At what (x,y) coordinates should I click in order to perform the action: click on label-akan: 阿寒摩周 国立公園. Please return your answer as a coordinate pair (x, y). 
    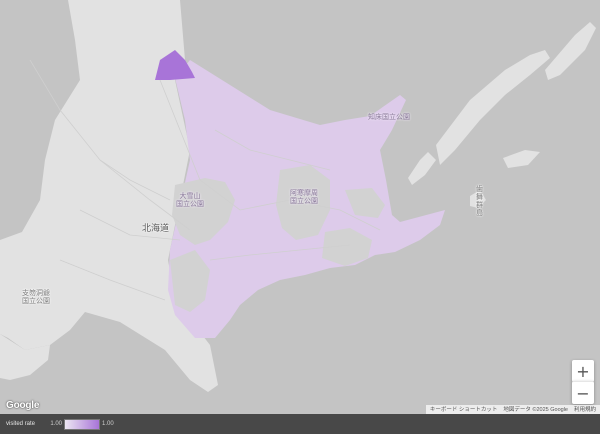
    Looking at the image, I should click on (304, 197).